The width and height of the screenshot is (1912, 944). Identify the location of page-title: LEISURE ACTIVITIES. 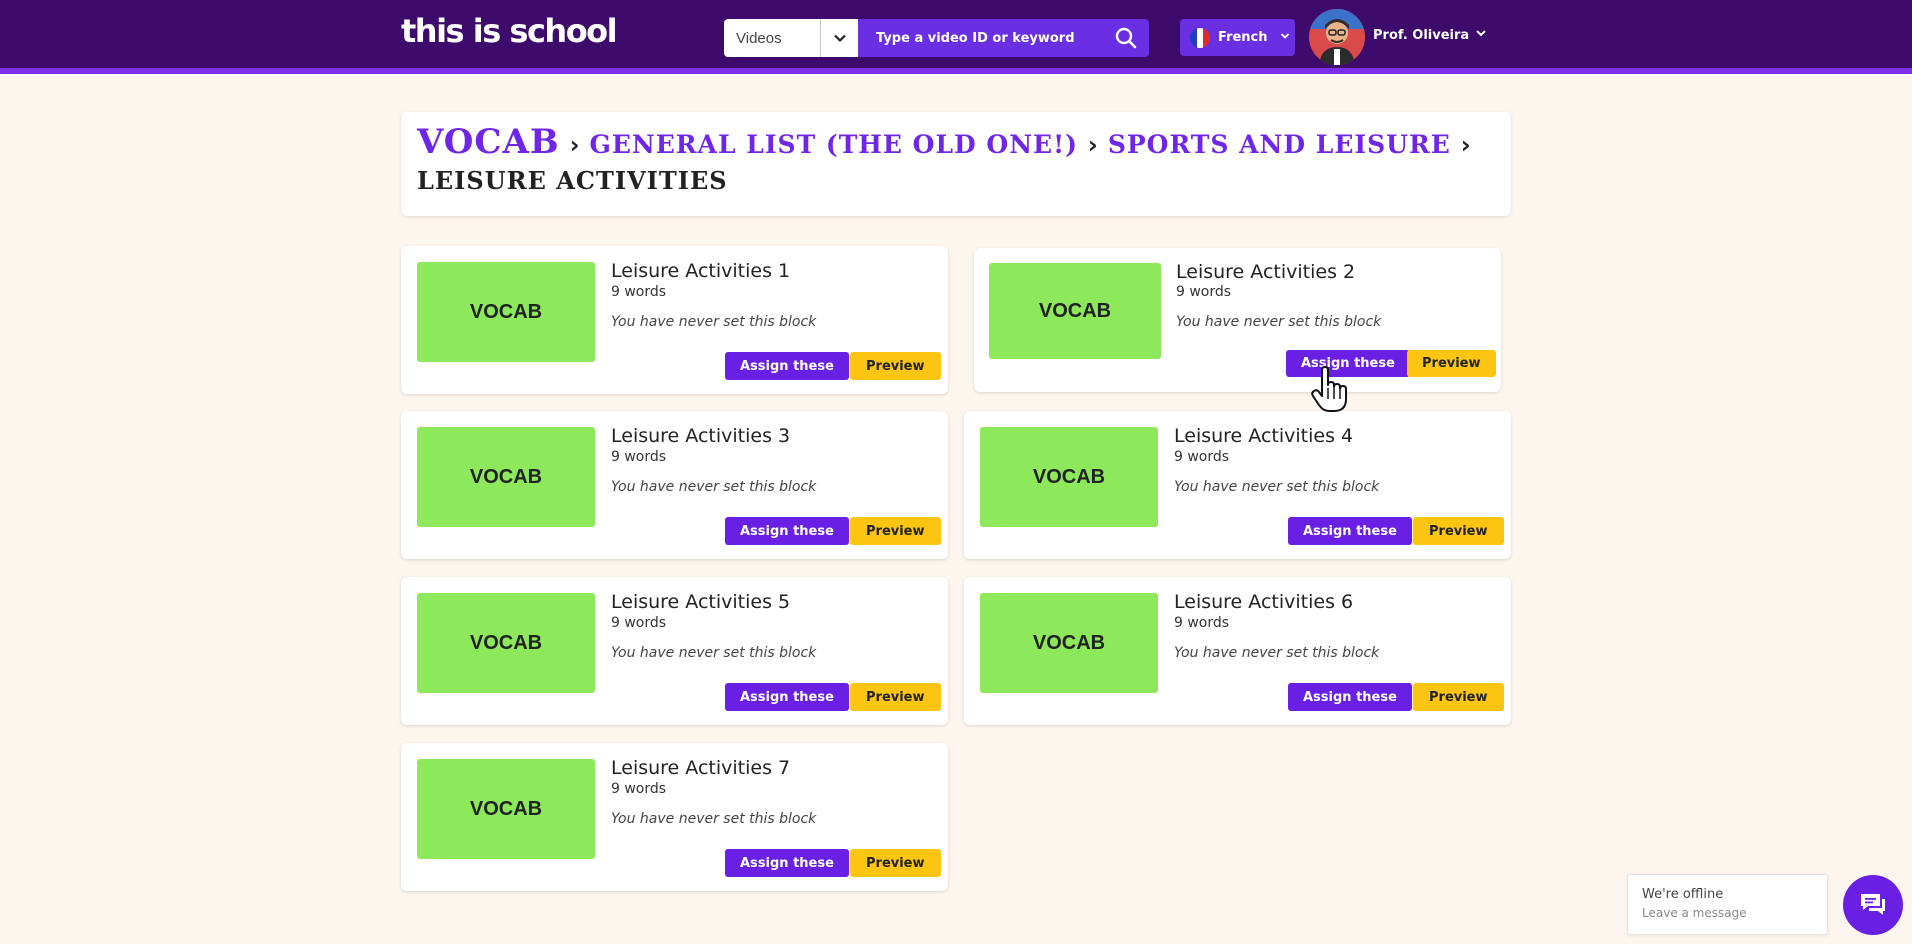
(572, 180).